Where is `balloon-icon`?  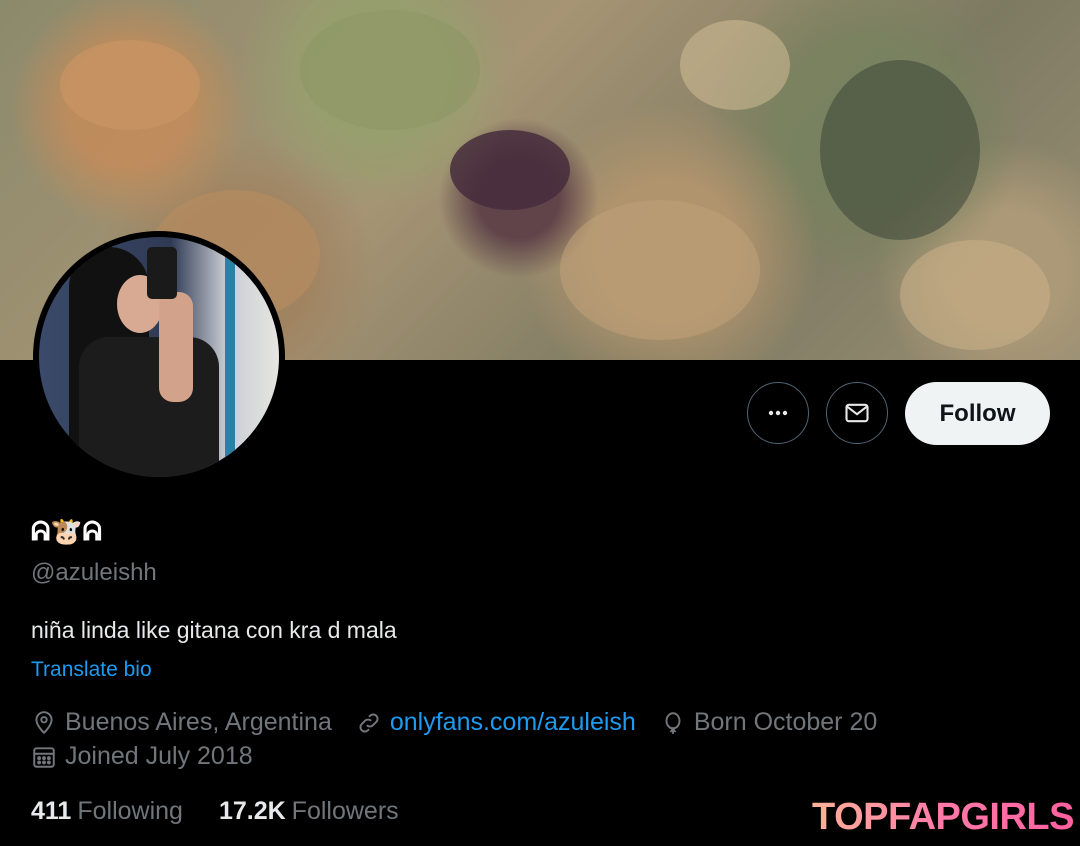
balloon-icon is located at coordinates (673, 722).